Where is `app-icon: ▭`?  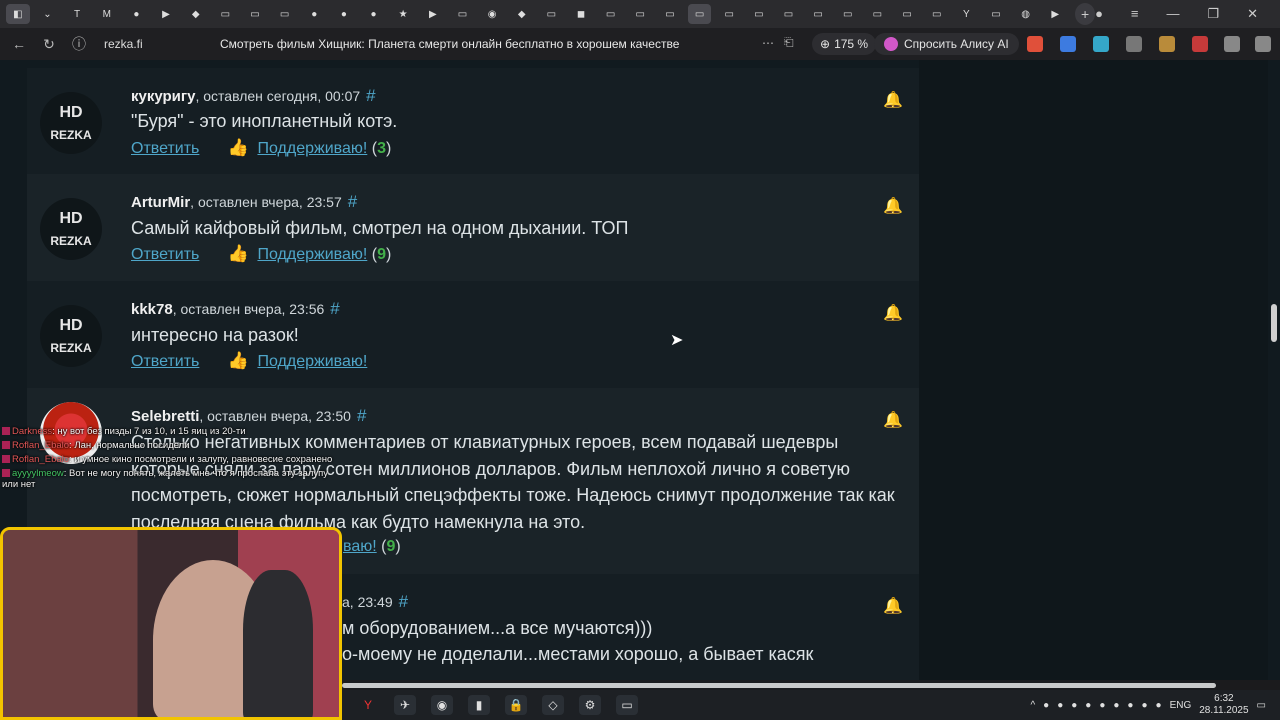 app-icon: ▭ is located at coordinates (627, 705).